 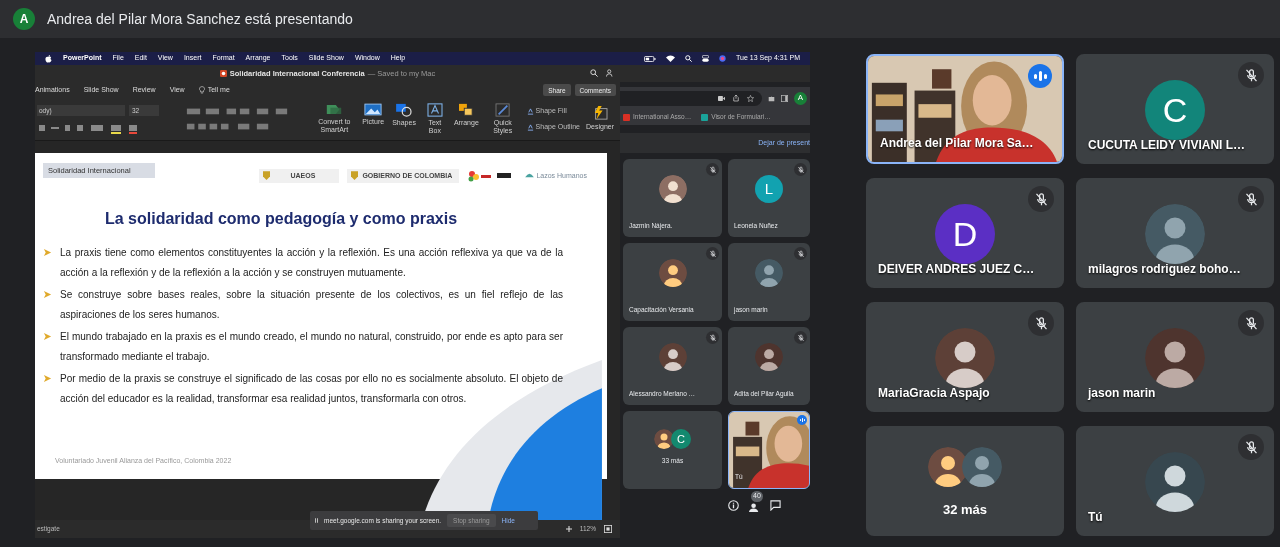 I want to click on brush-icon, so click(x=502, y=110).